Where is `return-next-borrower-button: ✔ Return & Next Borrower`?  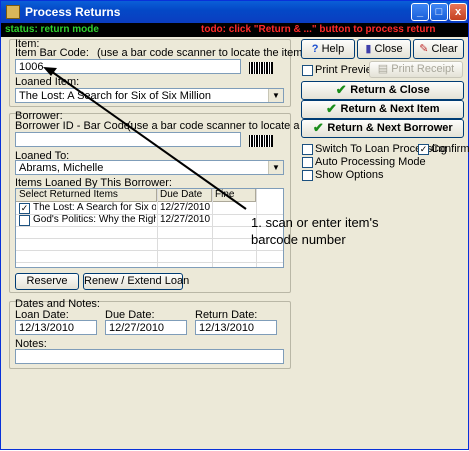 return-next-borrower-button: ✔ Return & Next Borrower is located at coordinates (382, 128).